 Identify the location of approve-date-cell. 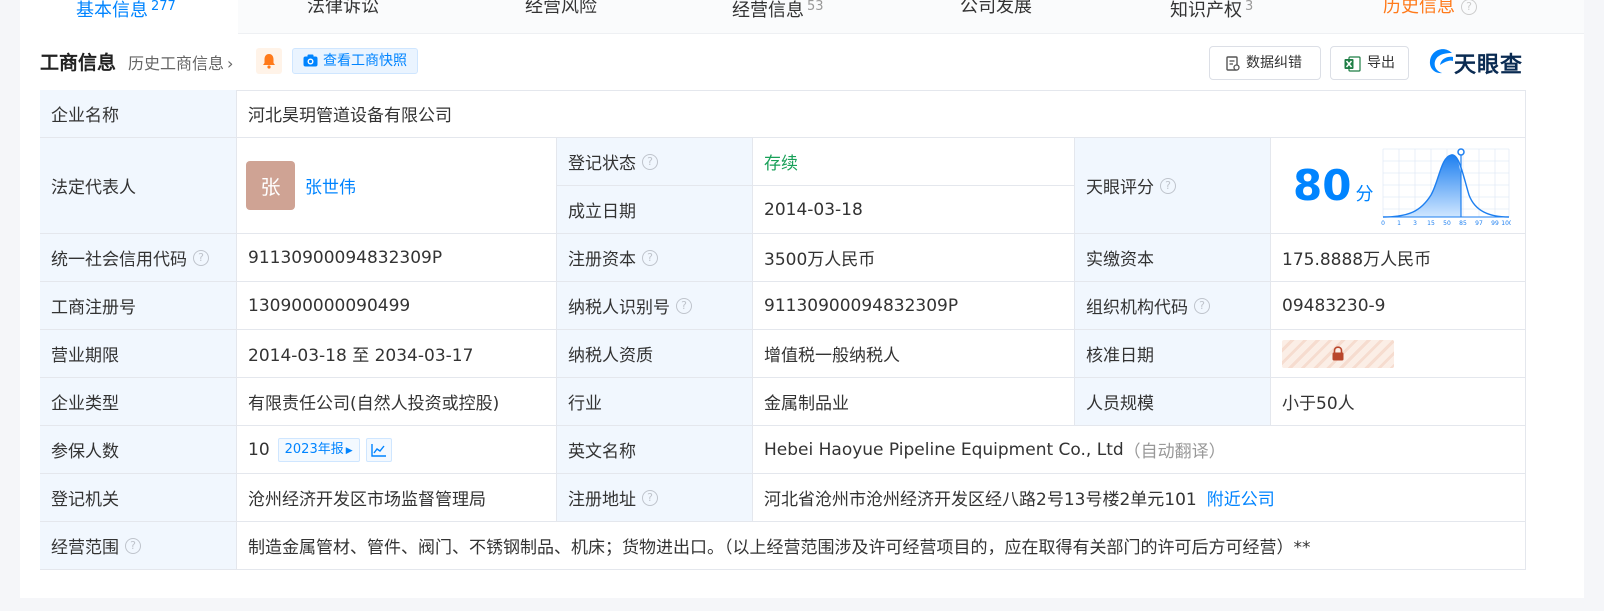
(1398, 354).